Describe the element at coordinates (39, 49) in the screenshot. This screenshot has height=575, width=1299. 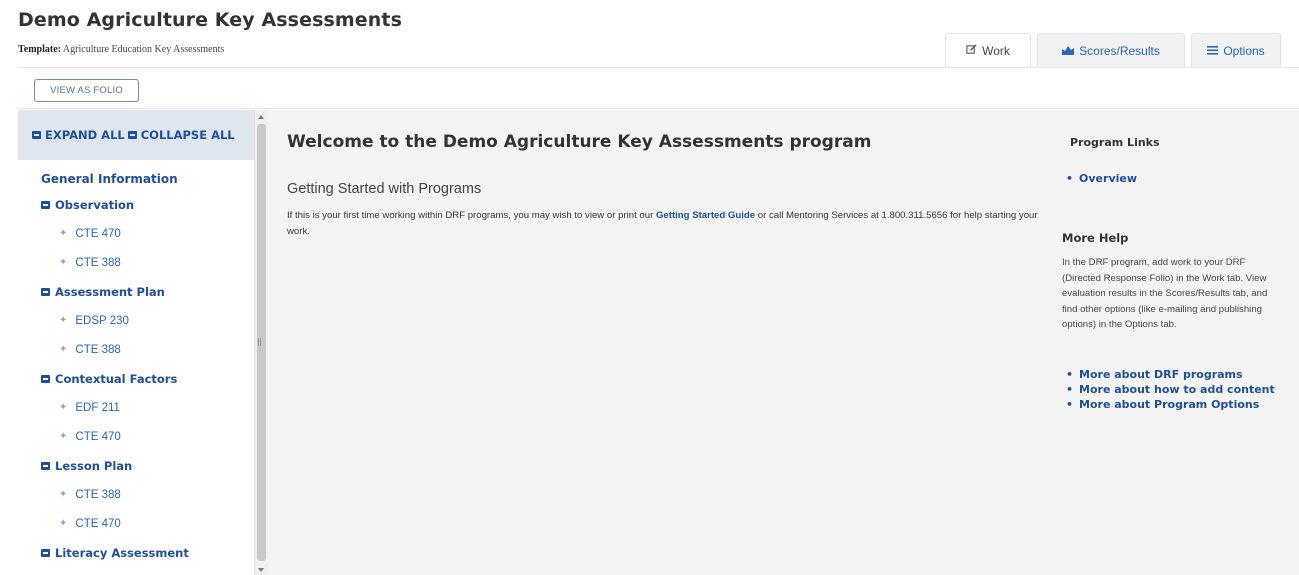
I see `template-label: Template:` at that location.